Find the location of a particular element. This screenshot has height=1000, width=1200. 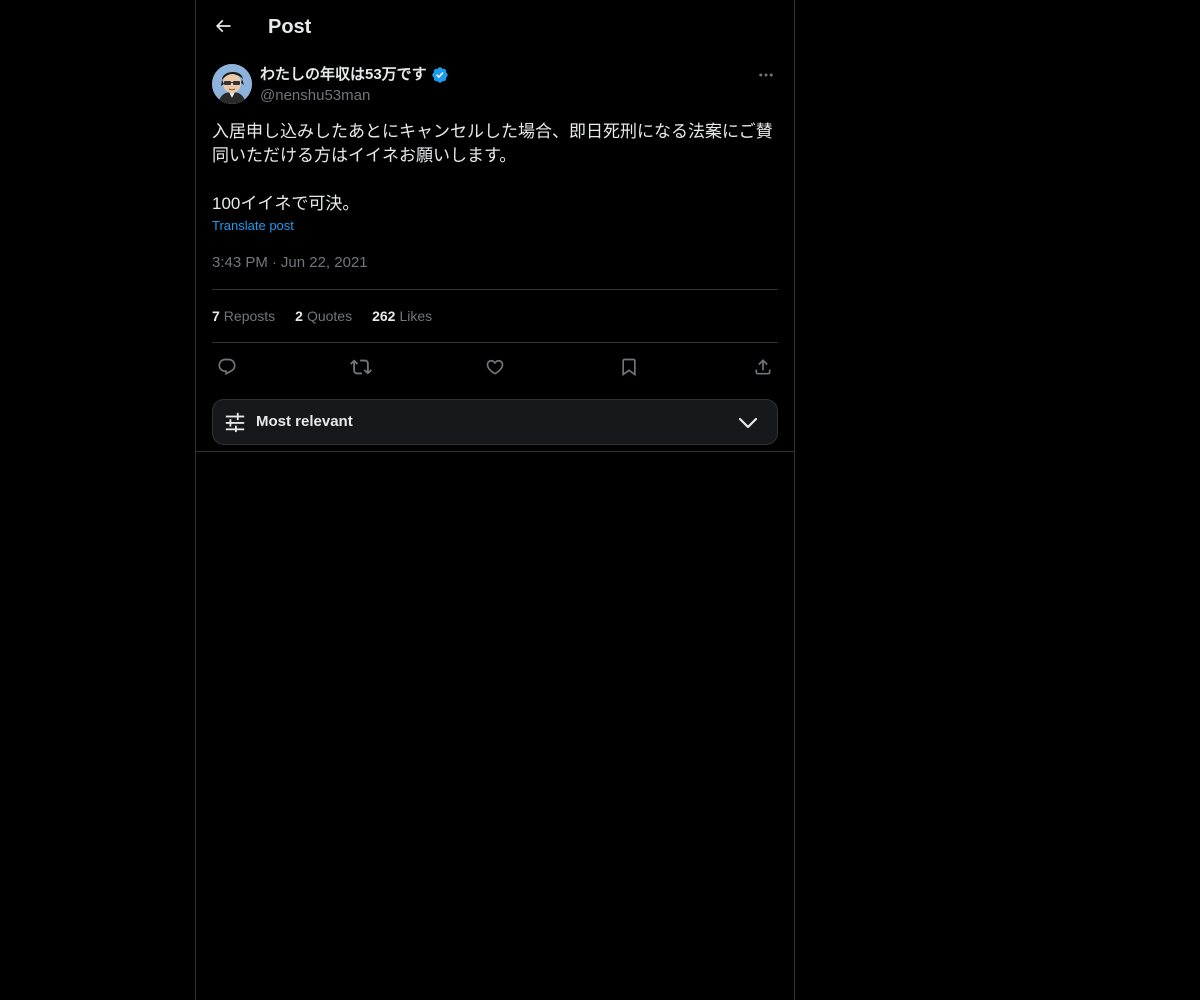

post-author-row: わたしの年収は53万です @nenshu53man is located at coordinates (495, 86).